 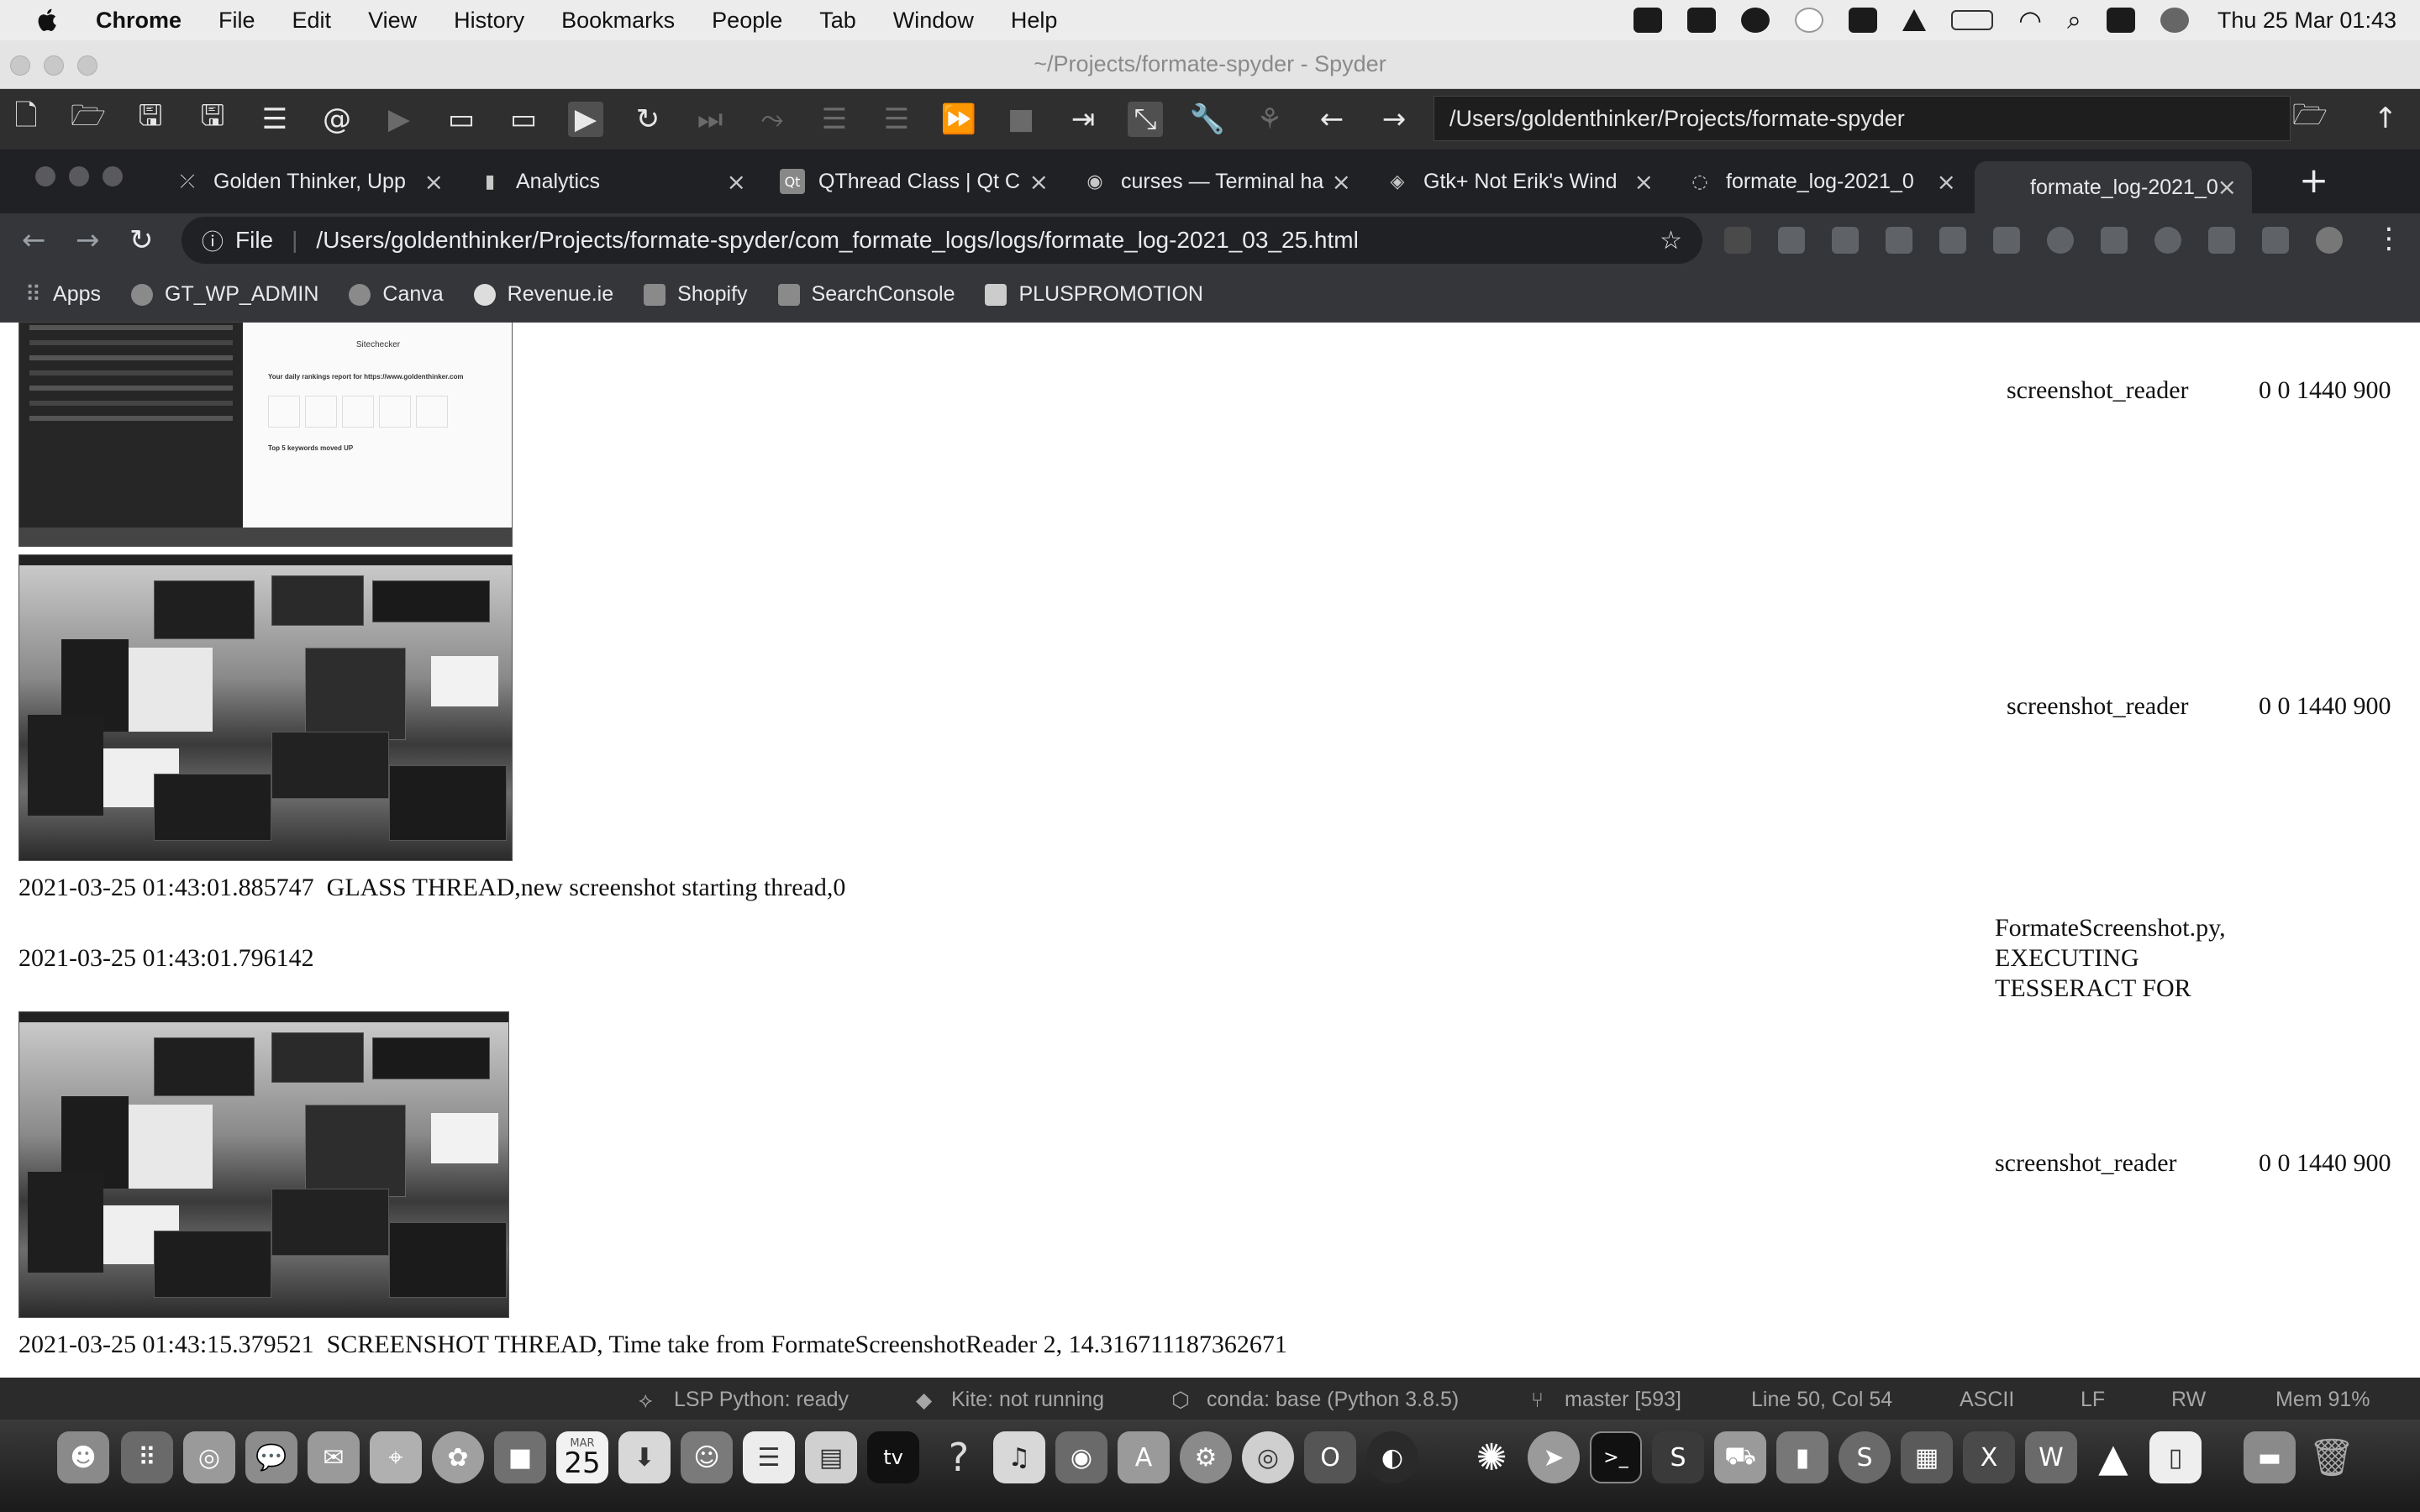 I want to click on step-icon: ⤳, so click(x=772, y=119).